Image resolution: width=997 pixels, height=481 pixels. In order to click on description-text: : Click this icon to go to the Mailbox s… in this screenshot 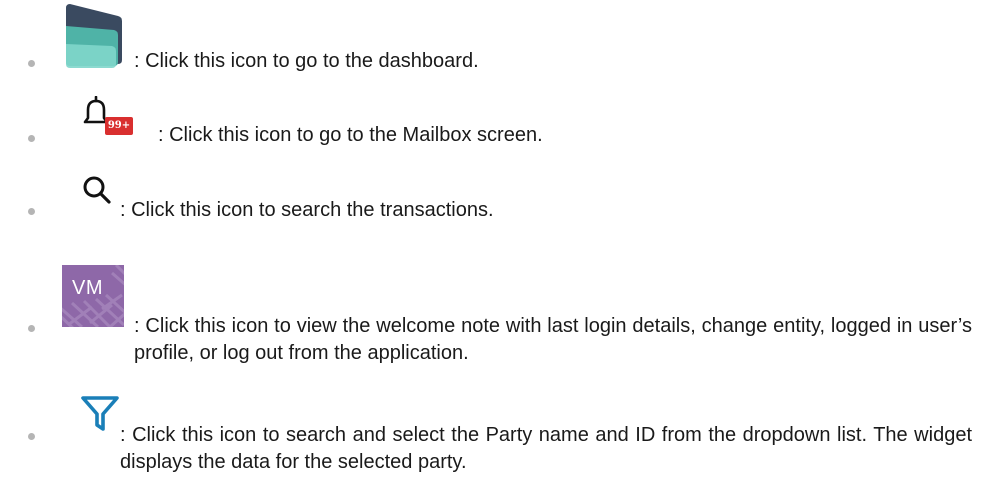, I will do `click(350, 135)`.